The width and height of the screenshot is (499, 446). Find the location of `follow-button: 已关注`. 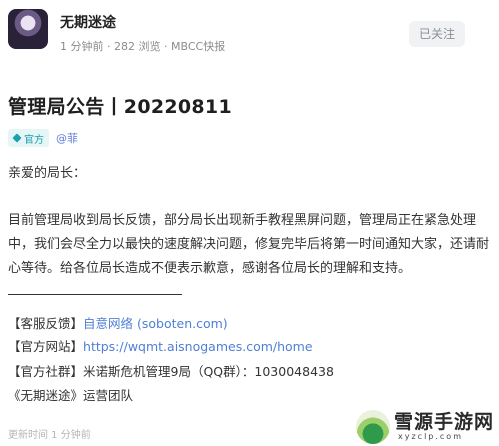

follow-button: 已关注 is located at coordinates (437, 34).